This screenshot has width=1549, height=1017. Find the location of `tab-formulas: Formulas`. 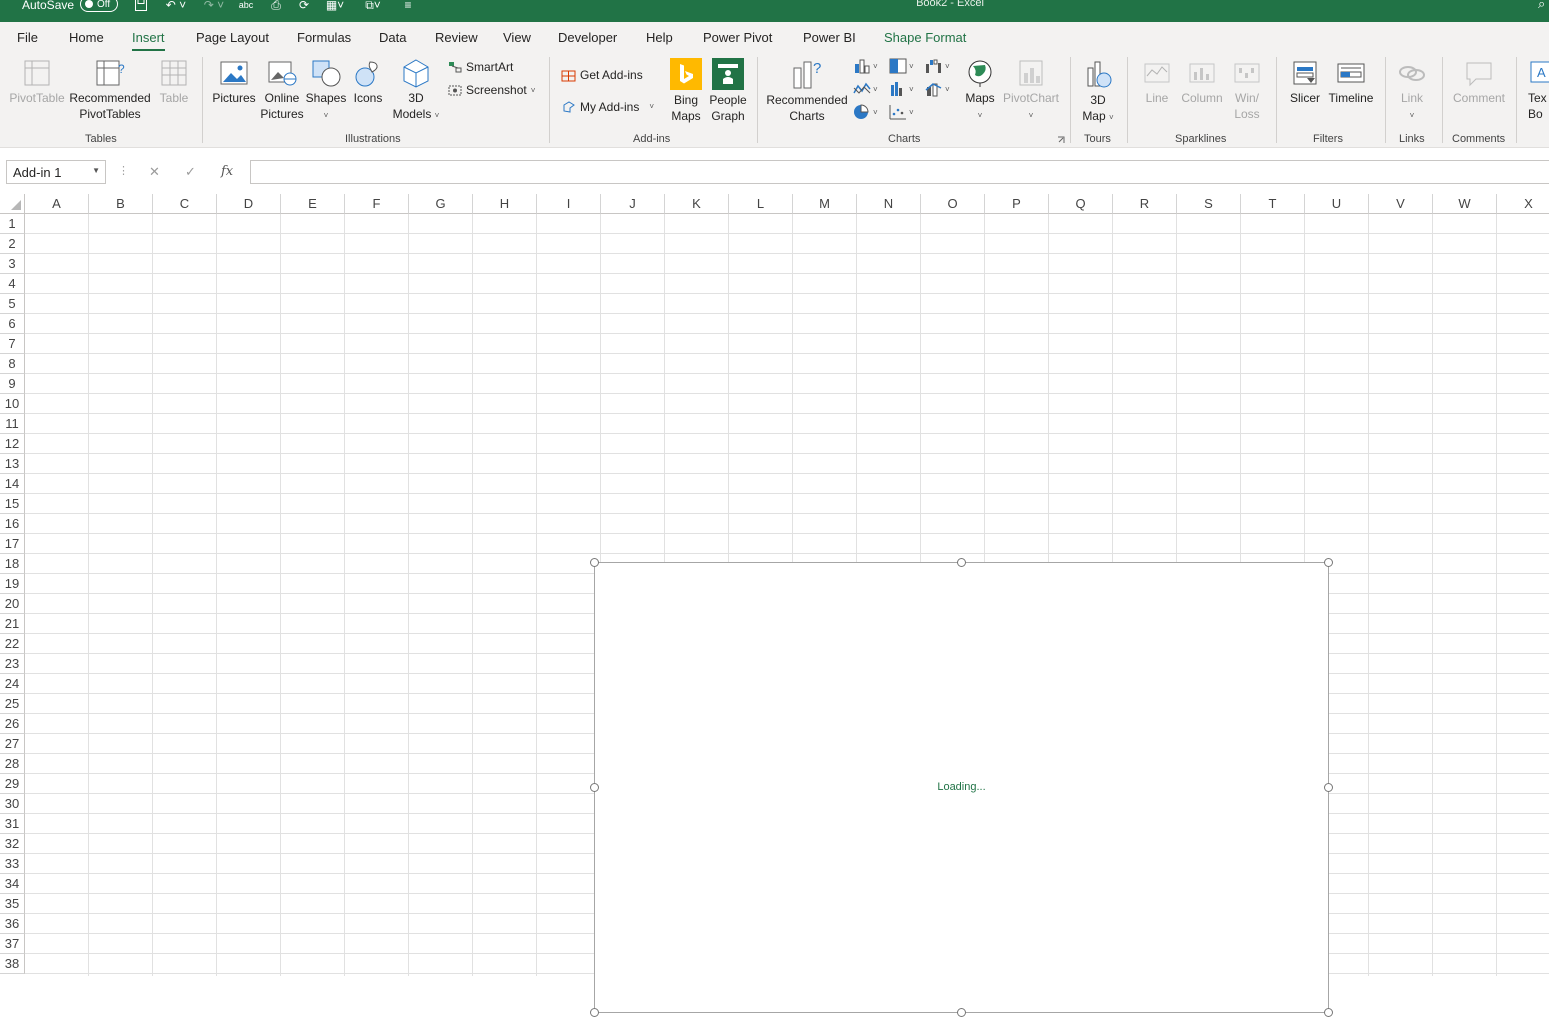

tab-formulas: Formulas is located at coordinates (324, 37).